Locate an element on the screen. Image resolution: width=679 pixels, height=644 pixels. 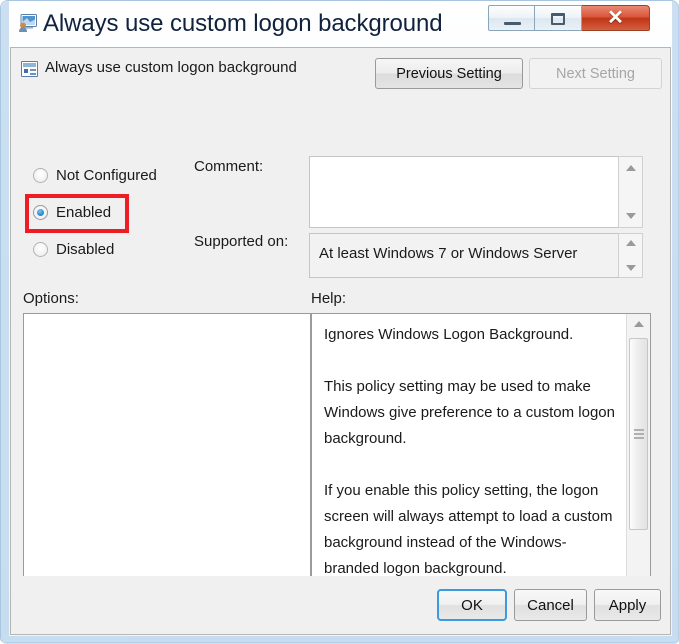
comment-label: Comment: is located at coordinates (229, 166).